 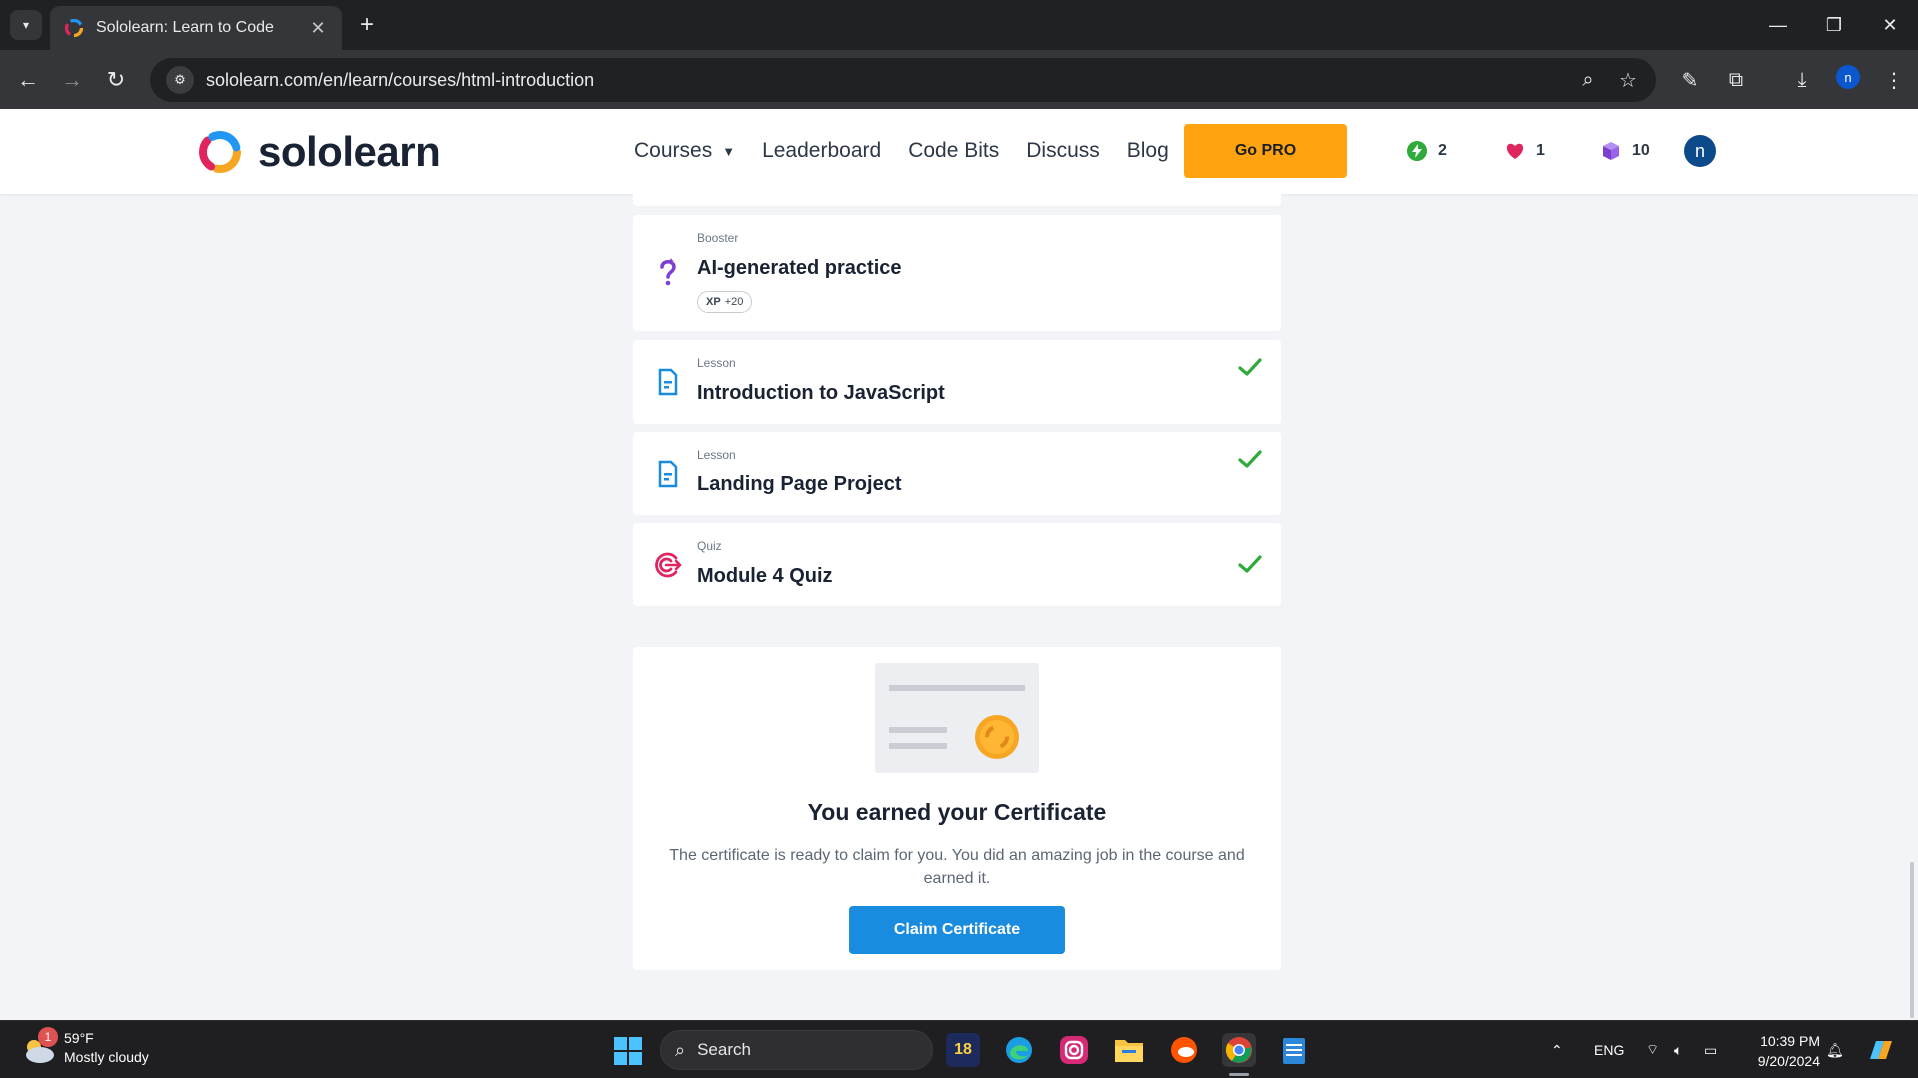 What do you see at coordinates (724, 1049) in the screenshot?
I see `taskbar-search-label: Search` at bounding box center [724, 1049].